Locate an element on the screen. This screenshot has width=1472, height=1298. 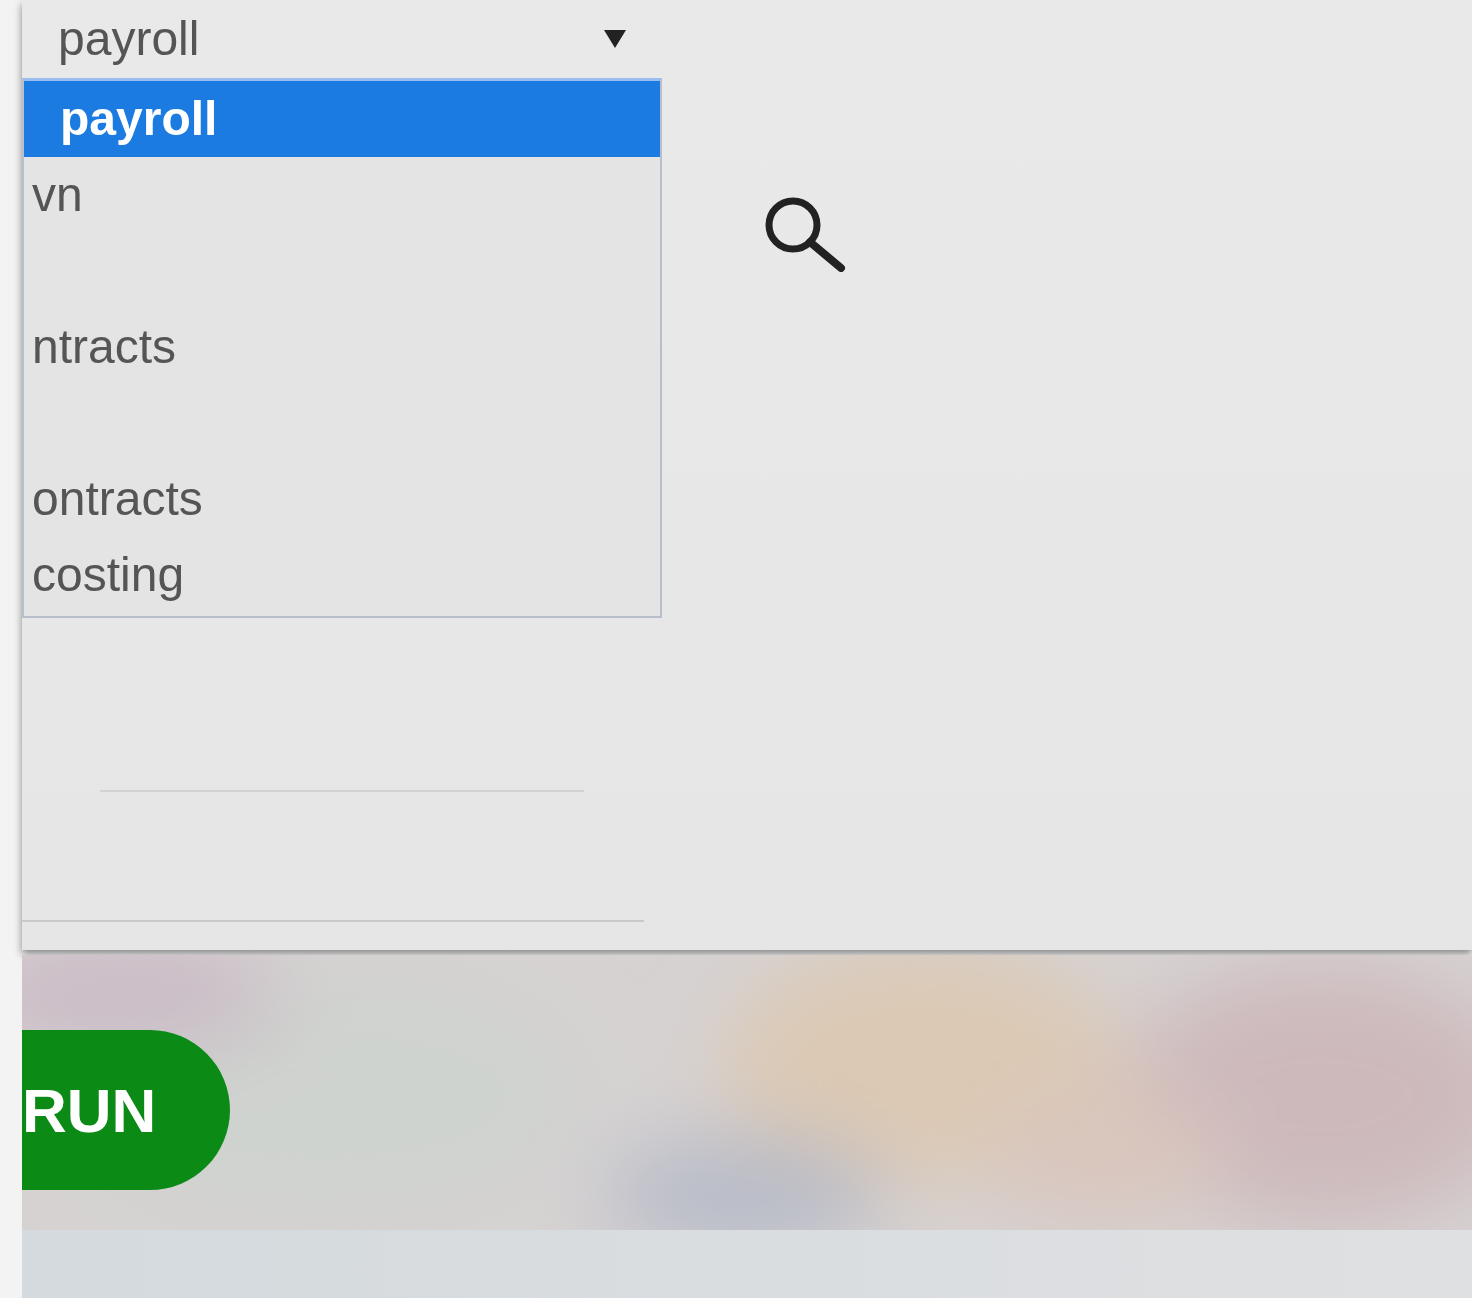
dropdown-option: payroll is located at coordinates (342, 119).